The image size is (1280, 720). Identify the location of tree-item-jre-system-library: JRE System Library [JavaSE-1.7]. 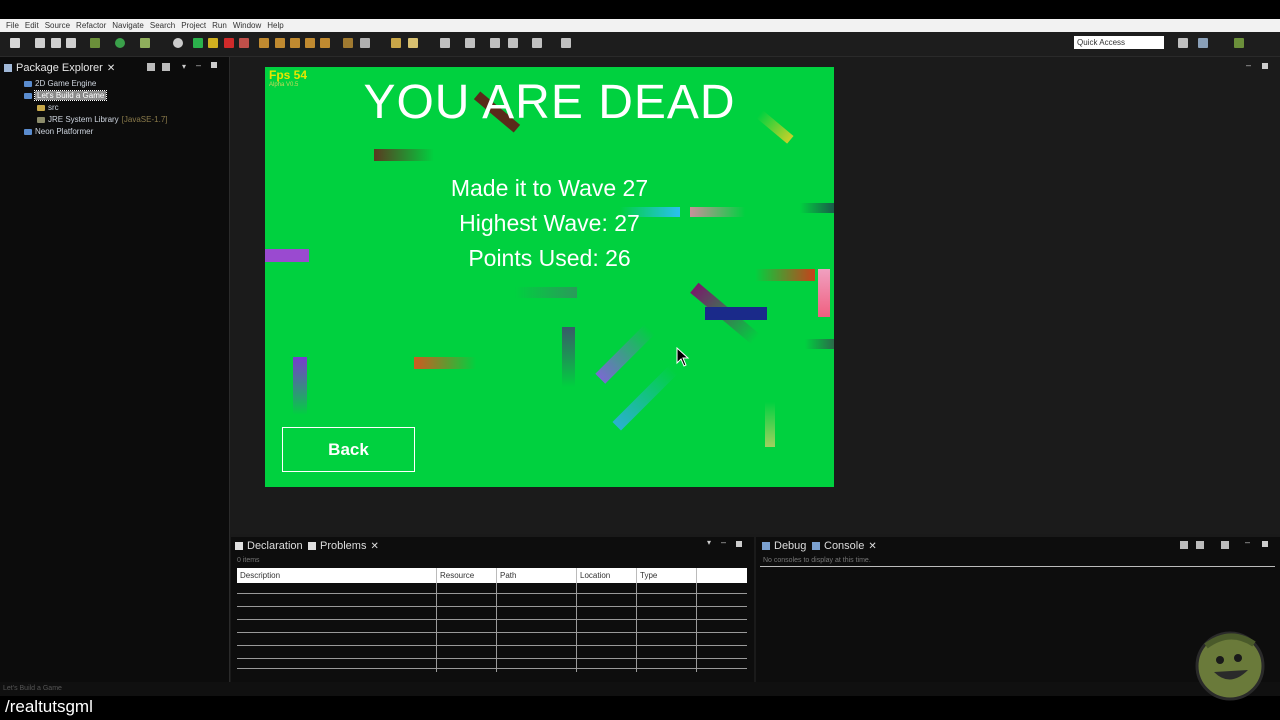
(102, 119).